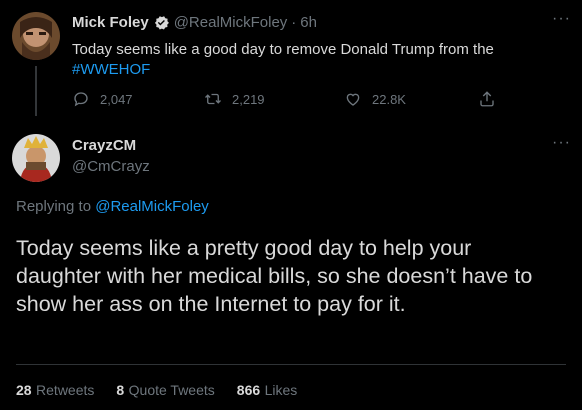  I want to click on reply-more-icon: ···, so click(561, 143).